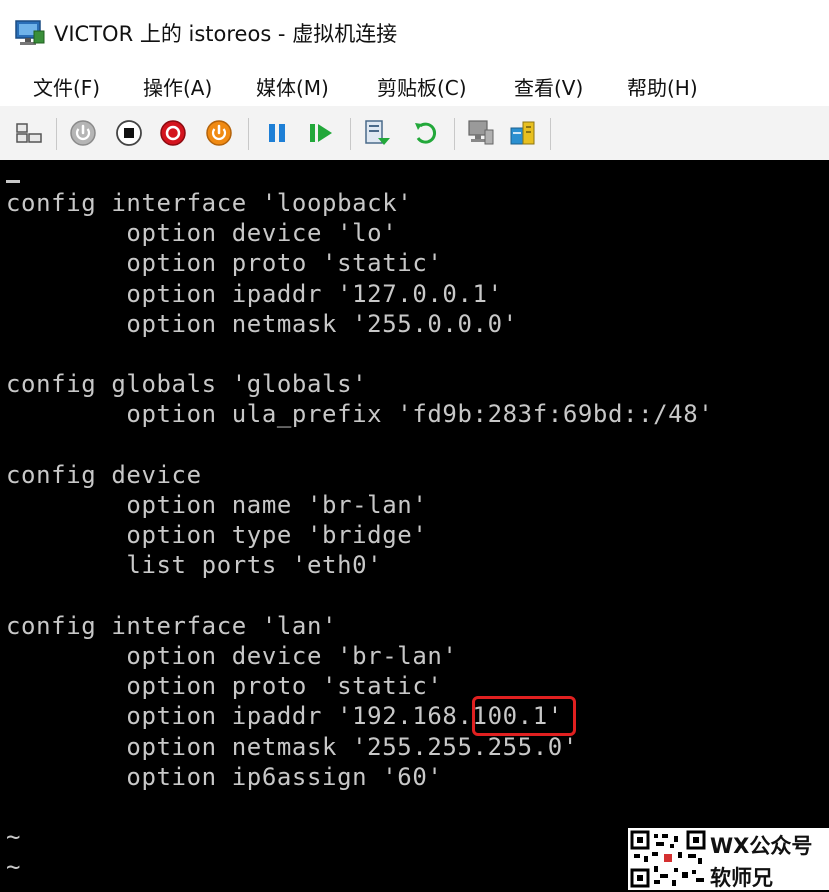 The height and width of the screenshot is (892, 829). I want to click on menu-clipboard: 剪贴板(C), so click(422, 86).